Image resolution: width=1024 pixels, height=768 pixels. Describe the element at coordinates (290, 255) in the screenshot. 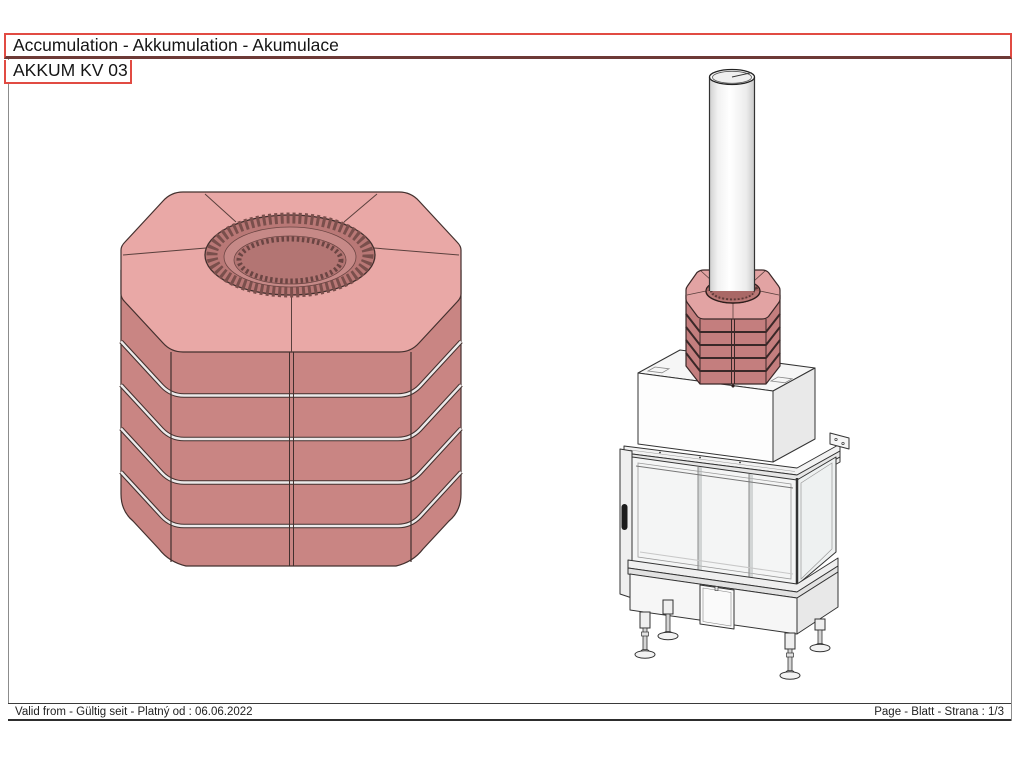

I see `ribbed-core-hole` at that location.